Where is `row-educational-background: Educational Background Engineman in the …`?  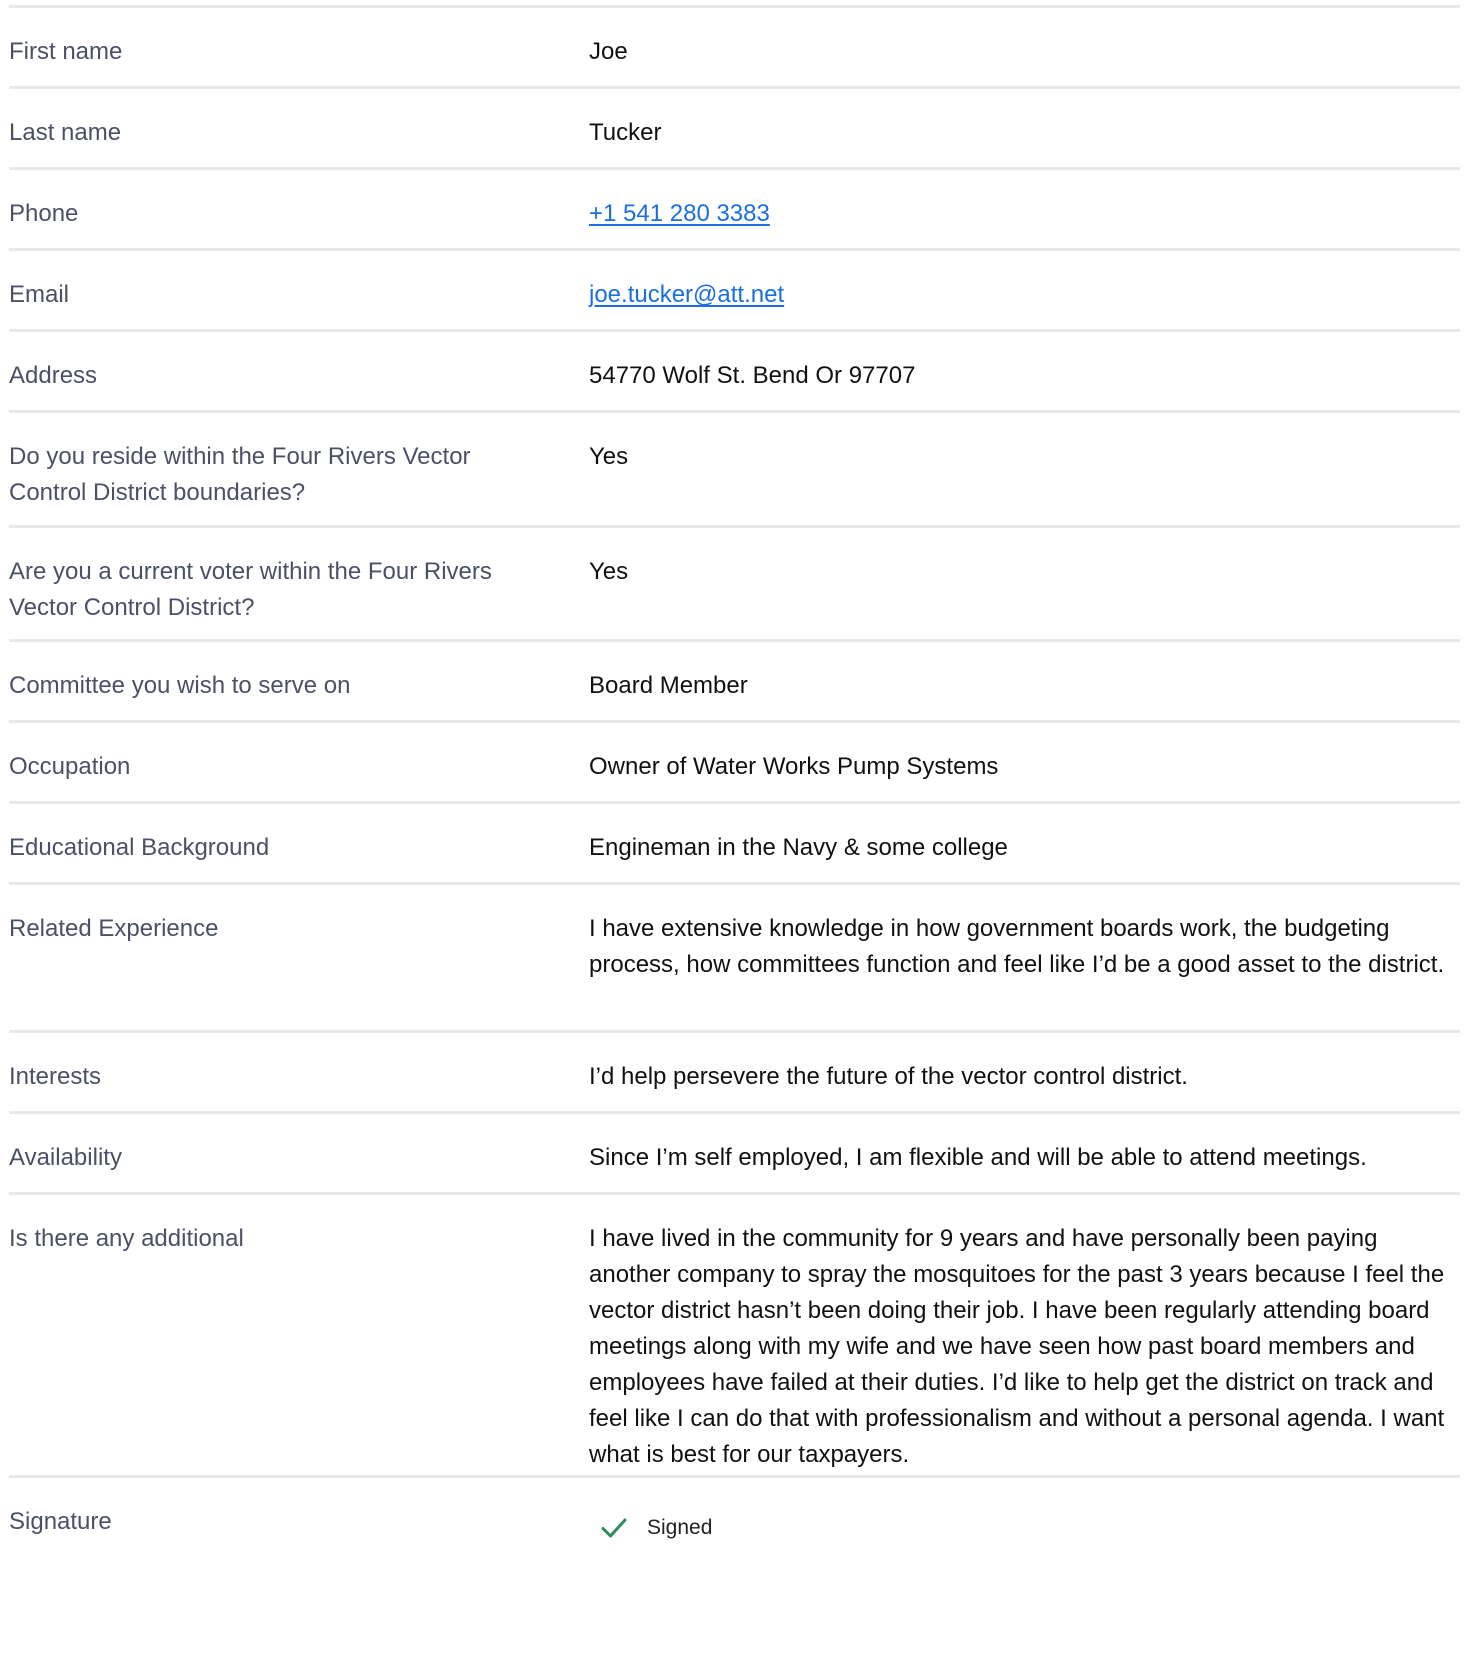
row-educational-background: Educational Background Engineman in the … is located at coordinates (734, 844).